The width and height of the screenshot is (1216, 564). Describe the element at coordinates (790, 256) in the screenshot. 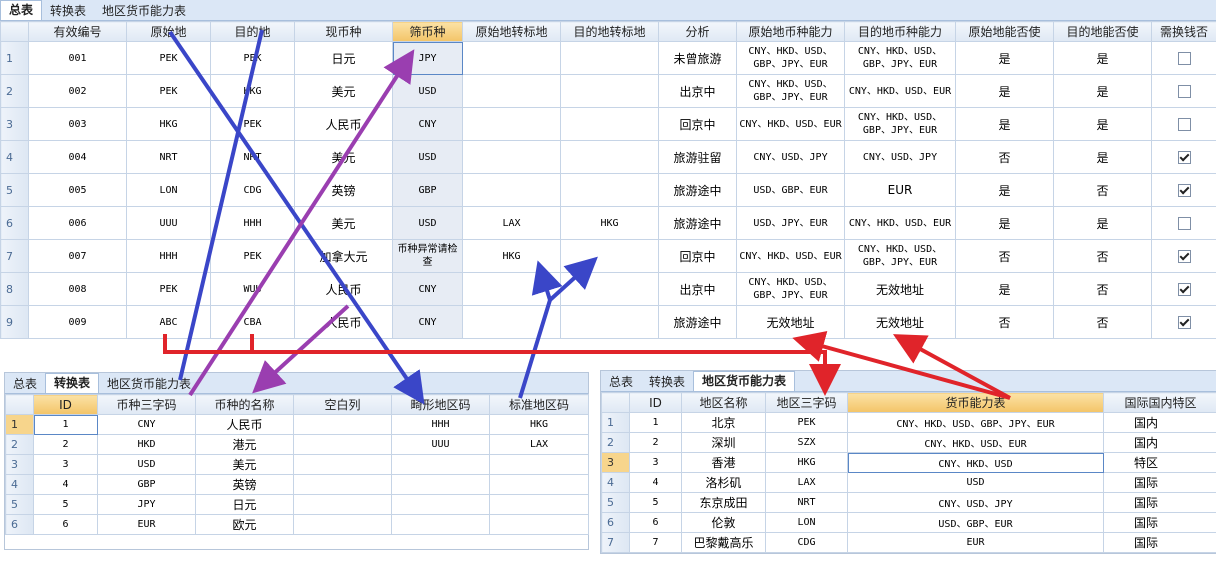

I see `cell-origin-capability: CNY、HKD、USD、EUR` at that location.